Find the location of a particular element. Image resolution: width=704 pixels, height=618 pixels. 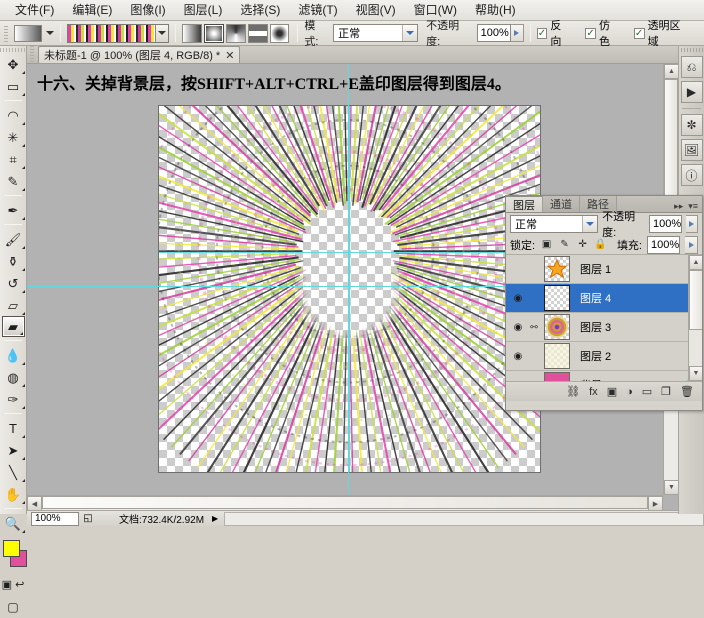

gradient-type-diamond is located at coordinates (279, 33).